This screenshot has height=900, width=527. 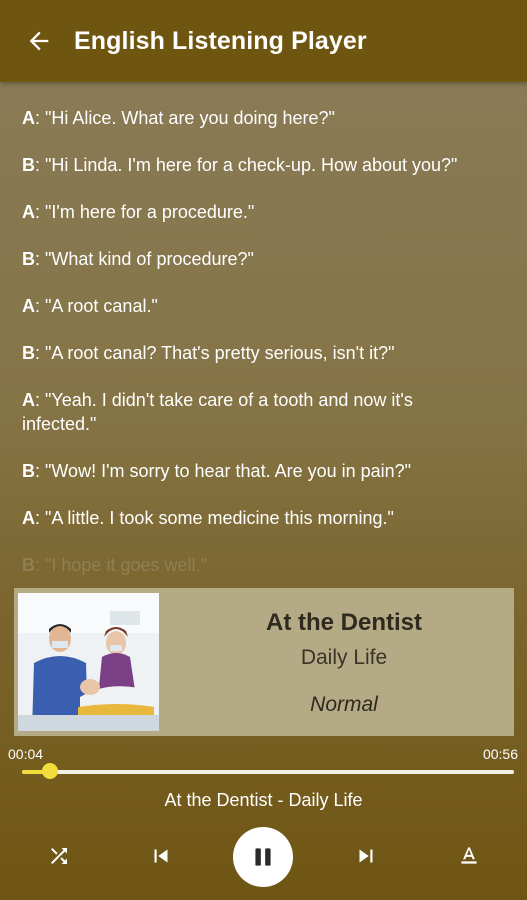 I want to click on app-title: English Listening Player, so click(x=220, y=40).